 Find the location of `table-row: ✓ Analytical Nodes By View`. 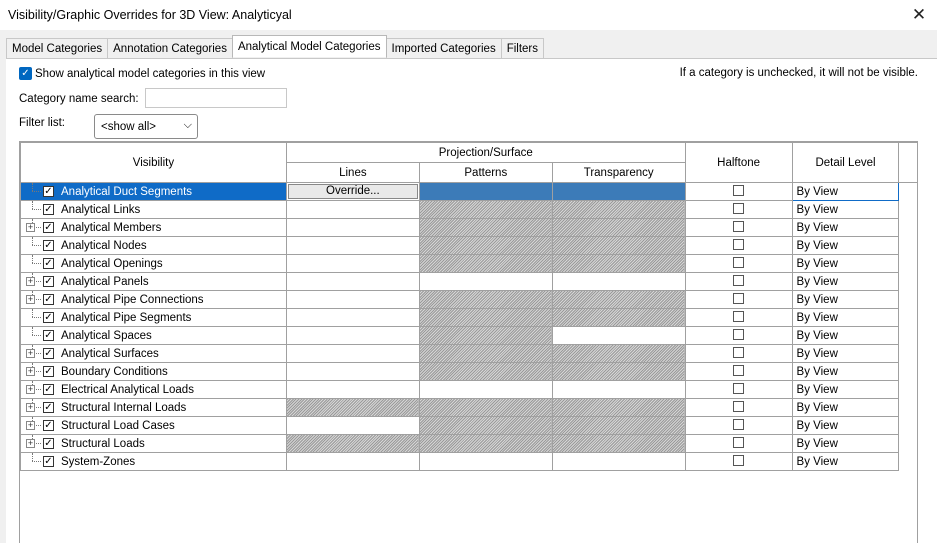

table-row: ✓ Analytical Nodes By View is located at coordinates (469, 245).